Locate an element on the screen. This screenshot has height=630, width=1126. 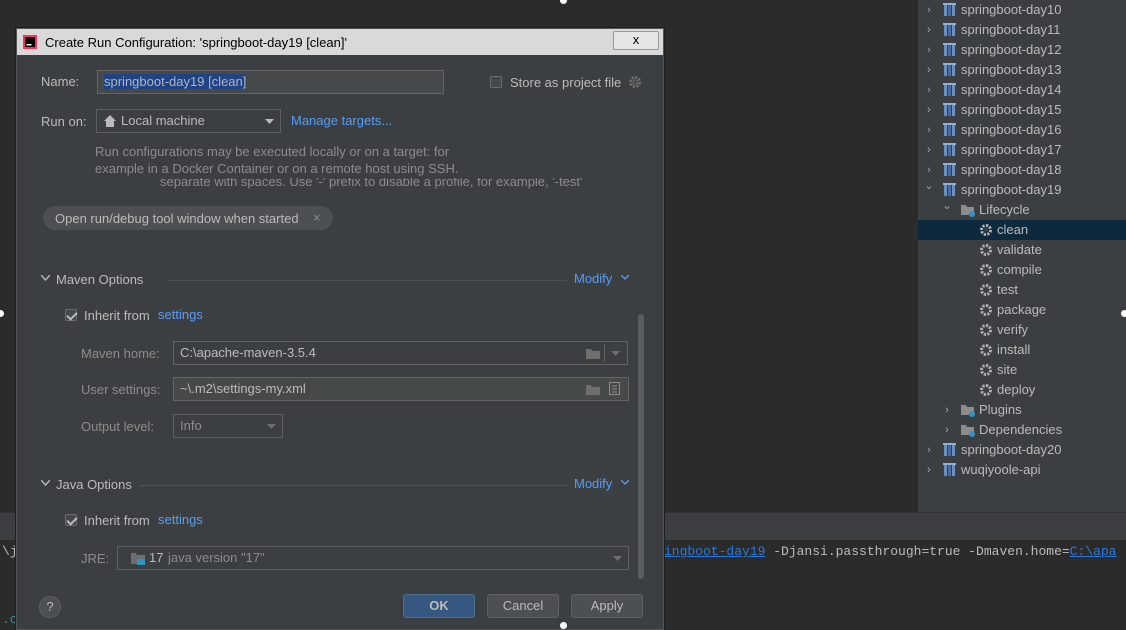
tree-project: › springboot-day10 is located at coordinates (1022, 10).